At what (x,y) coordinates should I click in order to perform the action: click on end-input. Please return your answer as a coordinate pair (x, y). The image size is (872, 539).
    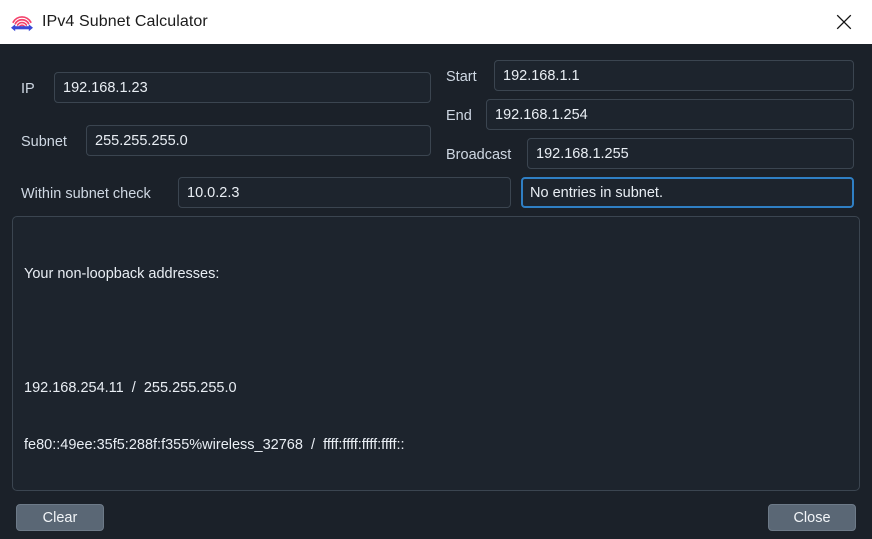
    Looking at the image, I should click on (670, 114).